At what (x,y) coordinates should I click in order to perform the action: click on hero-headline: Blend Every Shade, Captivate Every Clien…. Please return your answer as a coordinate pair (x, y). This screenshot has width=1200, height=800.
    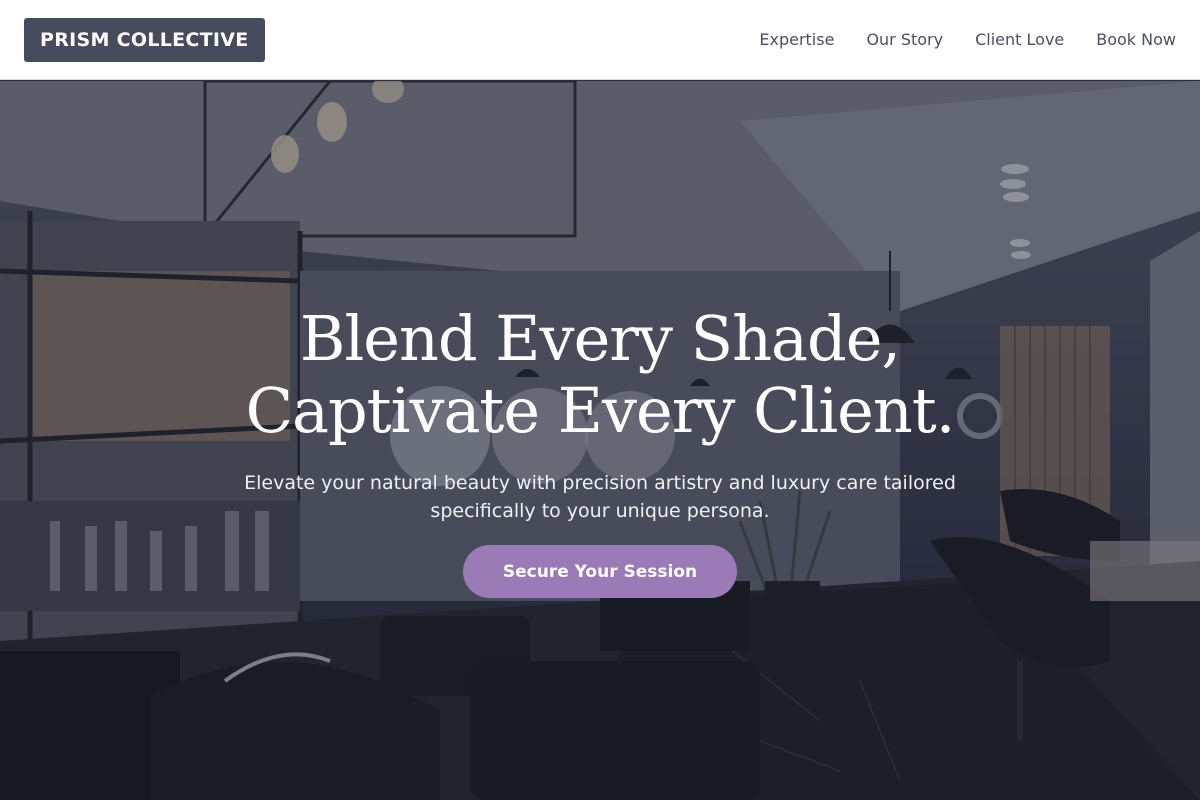
    Looking at the image, I should click on (600, 374).